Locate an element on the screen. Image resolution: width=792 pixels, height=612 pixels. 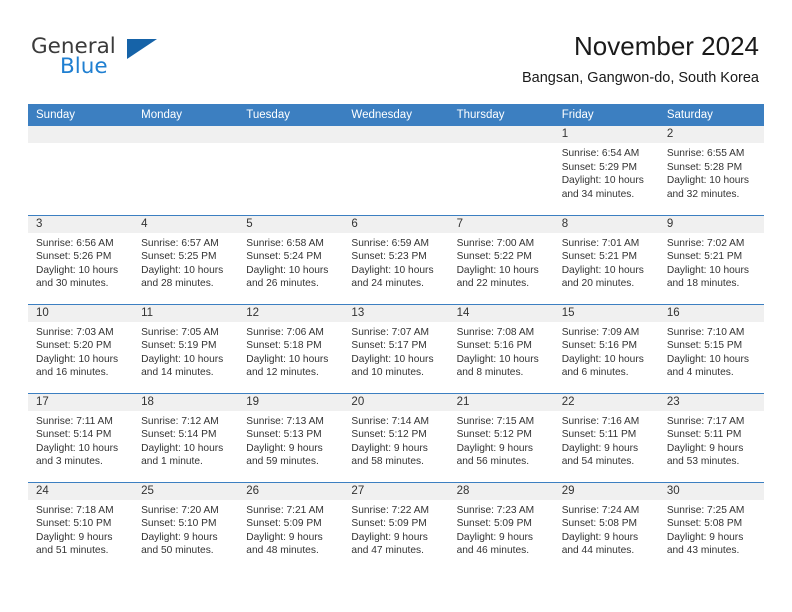
daylight-text: Daylight: 10 hours and 10 minutes. is located at coordinates (392, 366).